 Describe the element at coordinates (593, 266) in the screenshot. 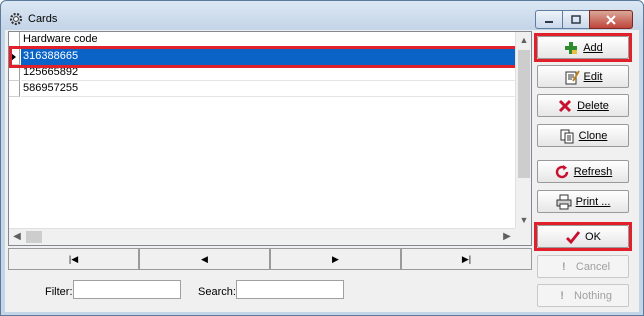

I see `cancel-label: Cancel` at that location.